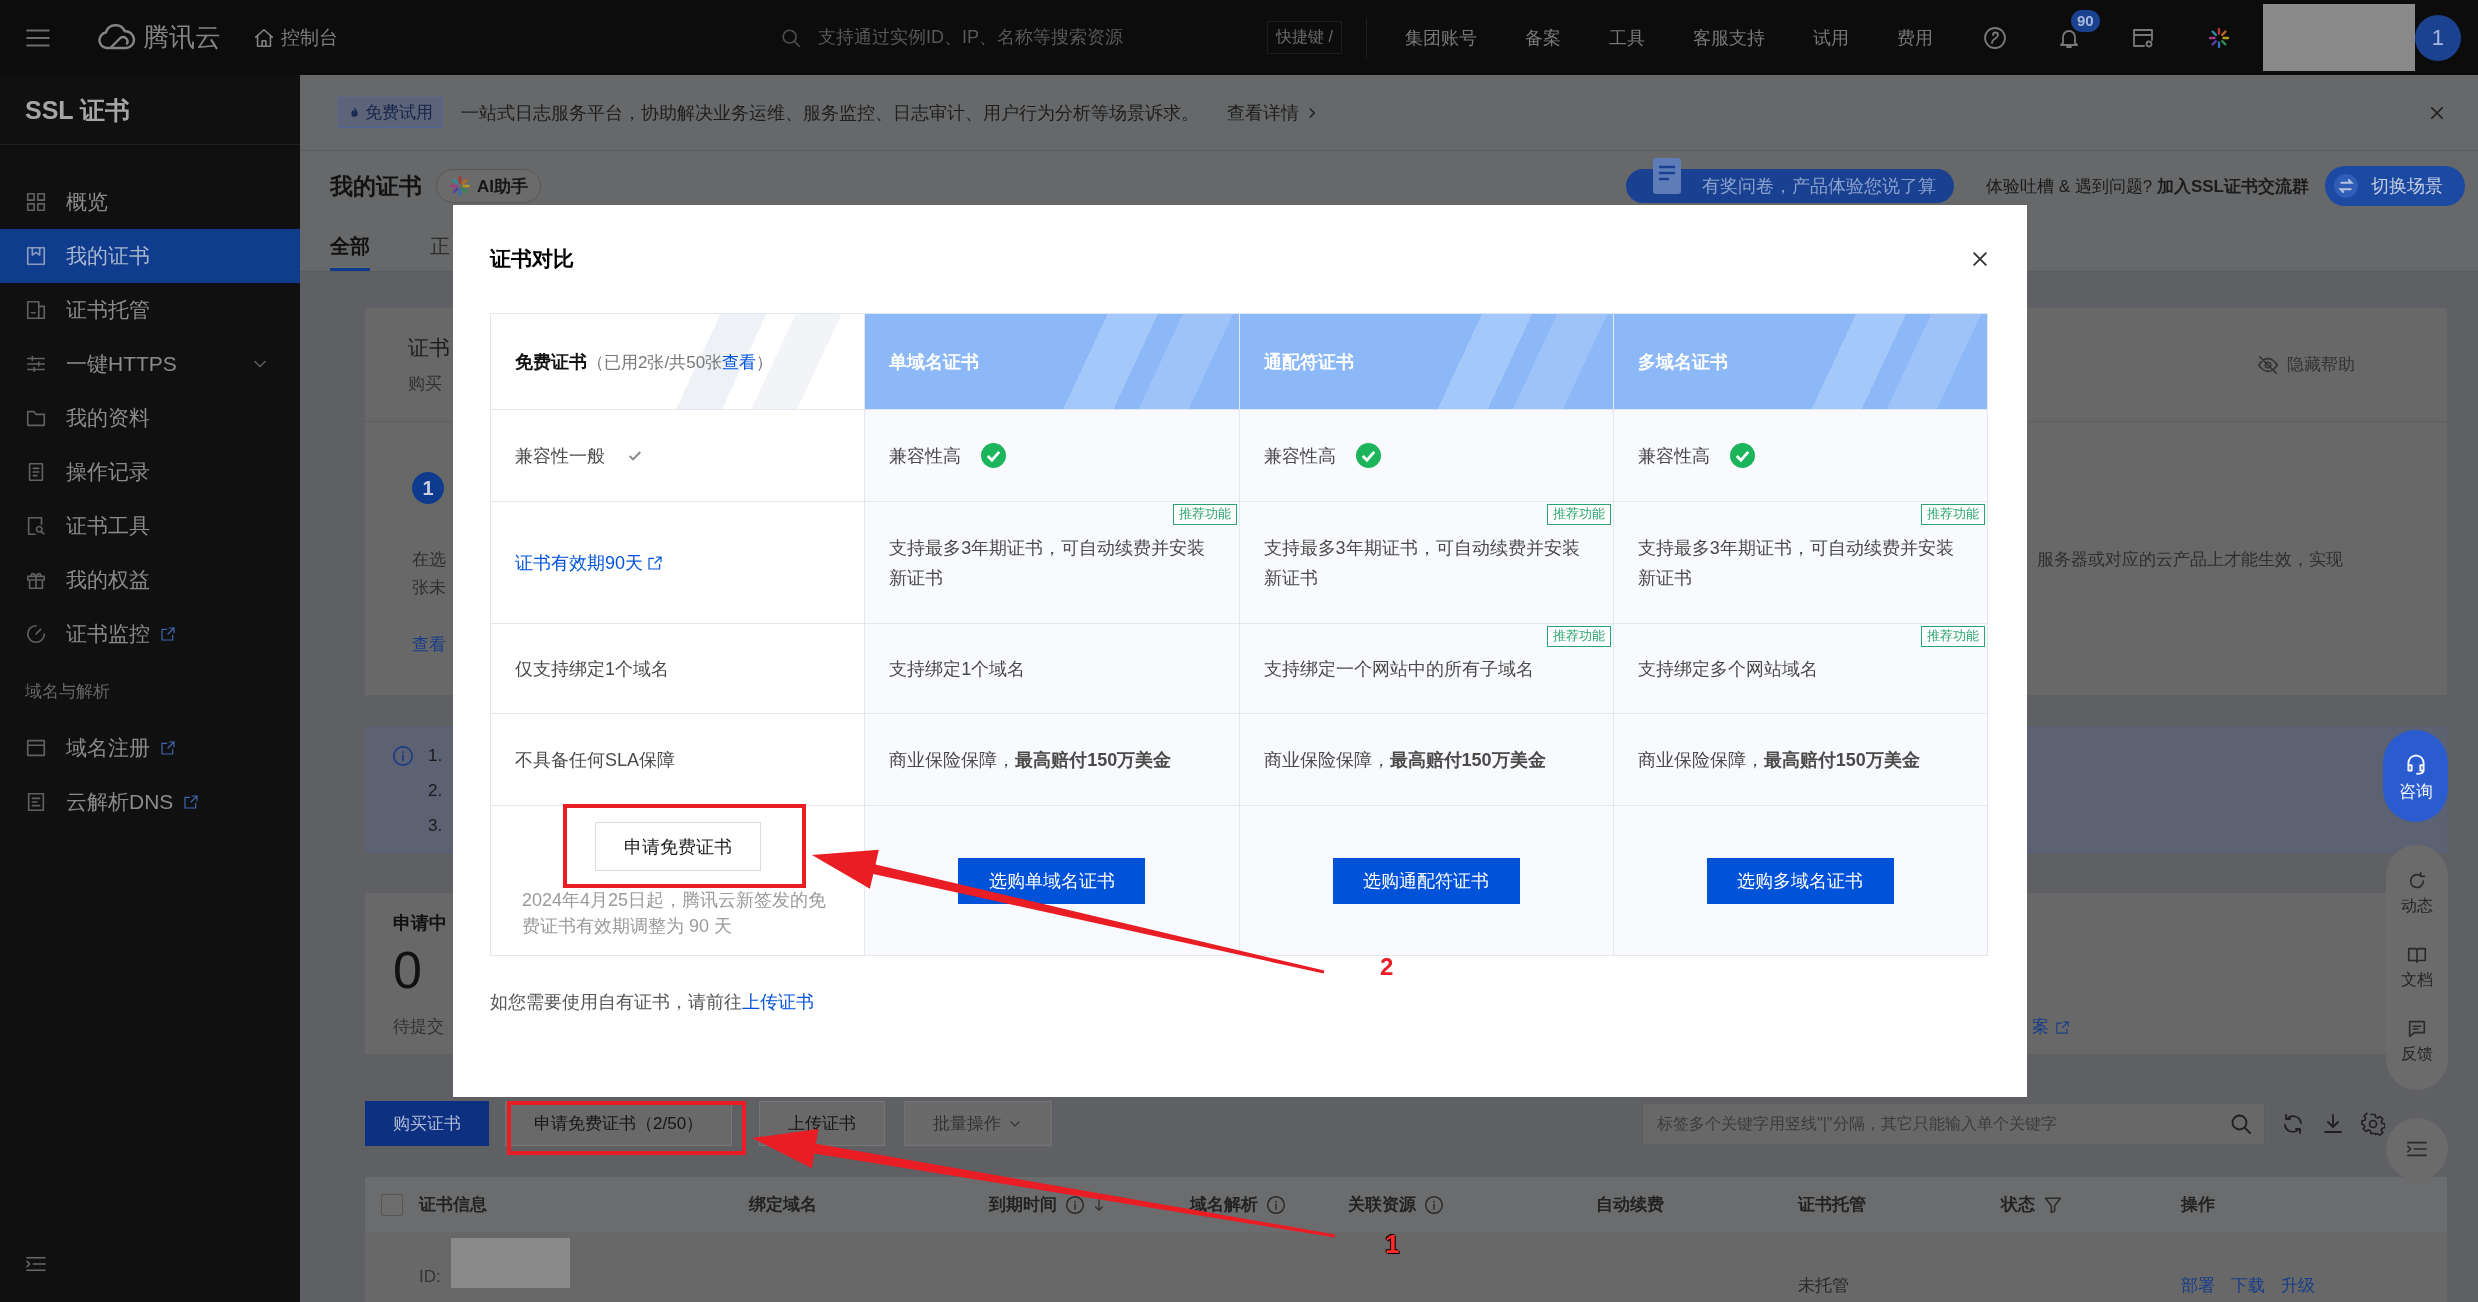 This screenshot has height=1302, width=2478. What do you see at coordinates (1727, 669) in the screenshot?
I see `cell-text: 支持绑定多个网站域名` at bounding box center [1727, 669].